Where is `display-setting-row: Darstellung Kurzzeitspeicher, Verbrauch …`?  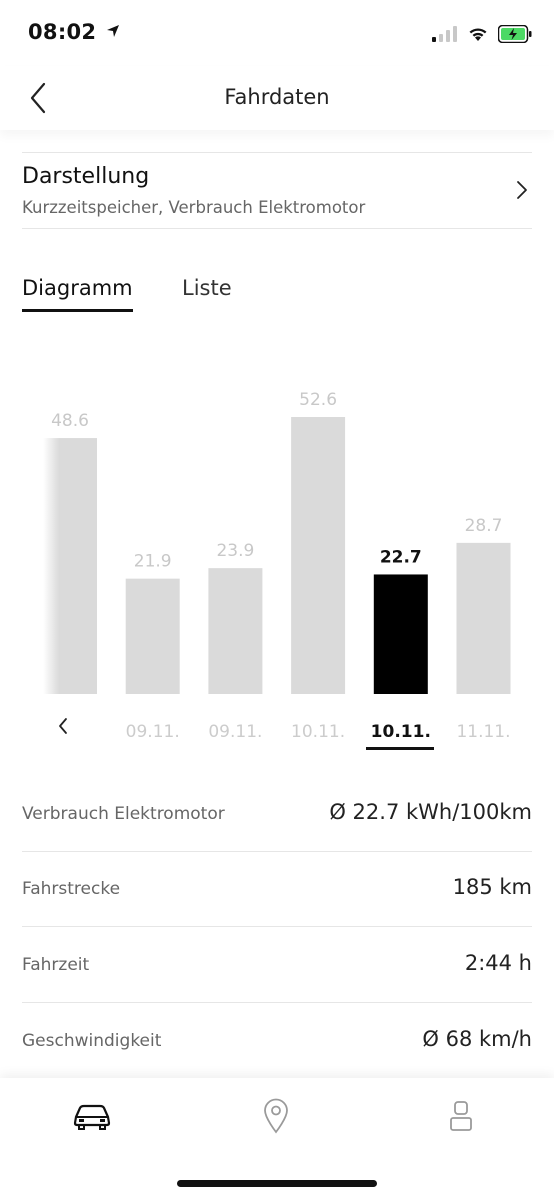
display-setting-row: Darstellung Kurzzeitspeicher, Verbrauch … is located at coordinates (277, 191).